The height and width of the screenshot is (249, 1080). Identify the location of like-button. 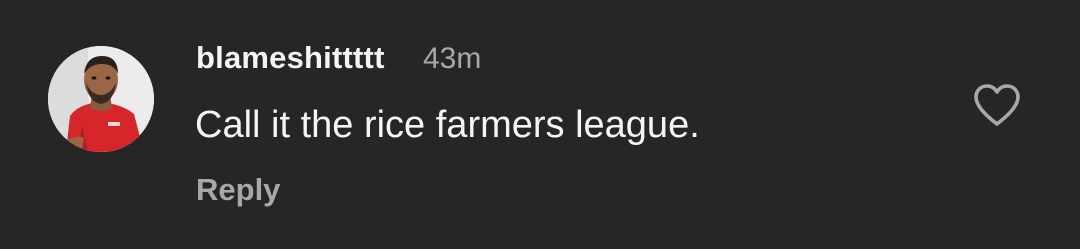
(997, 105).